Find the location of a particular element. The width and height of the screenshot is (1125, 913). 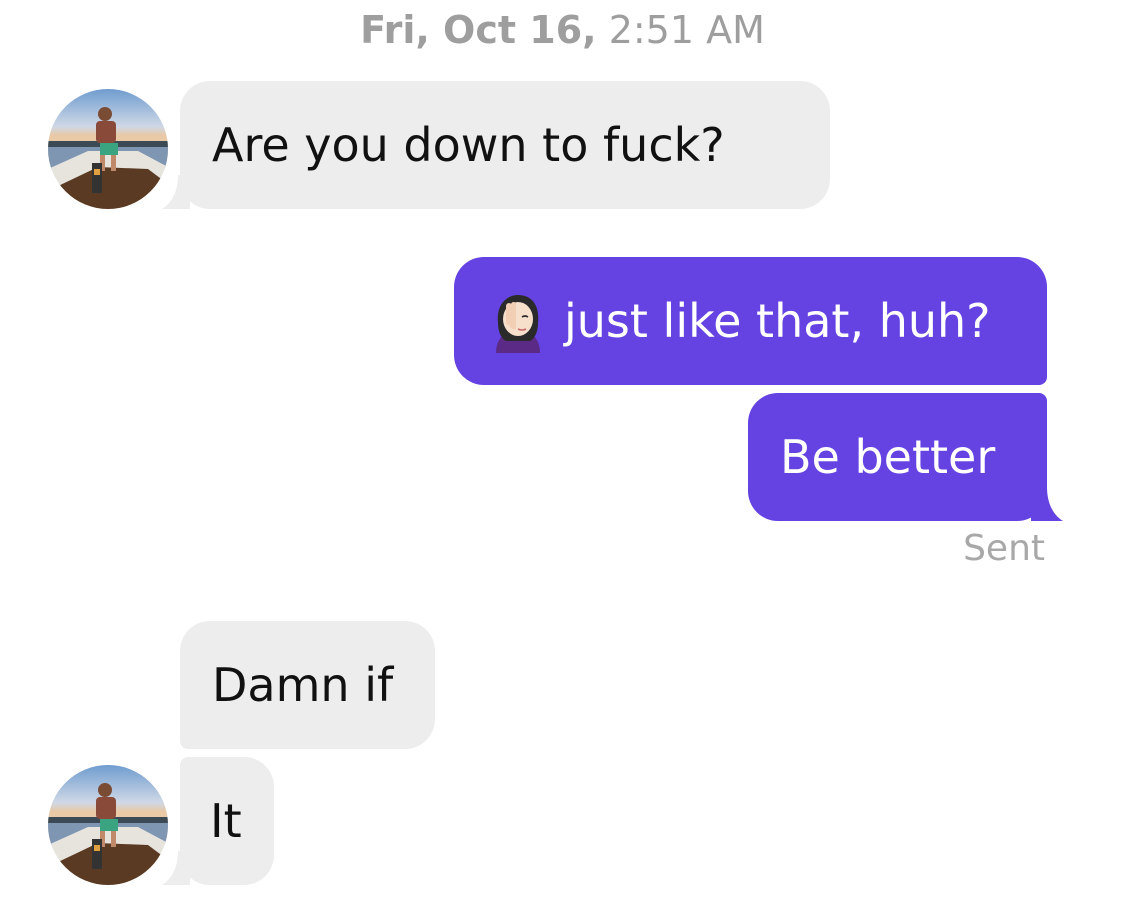

timestamp-date: Fri, Oct 16, is located at coordinates (478, 30).